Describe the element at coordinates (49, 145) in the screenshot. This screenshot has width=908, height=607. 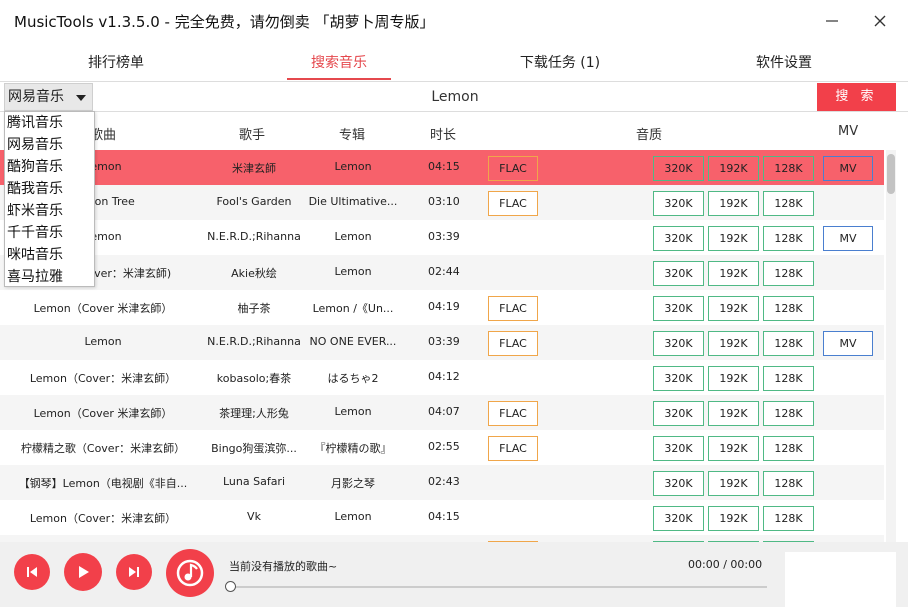
I see `source-option-netease: 网易音乐` at that location.